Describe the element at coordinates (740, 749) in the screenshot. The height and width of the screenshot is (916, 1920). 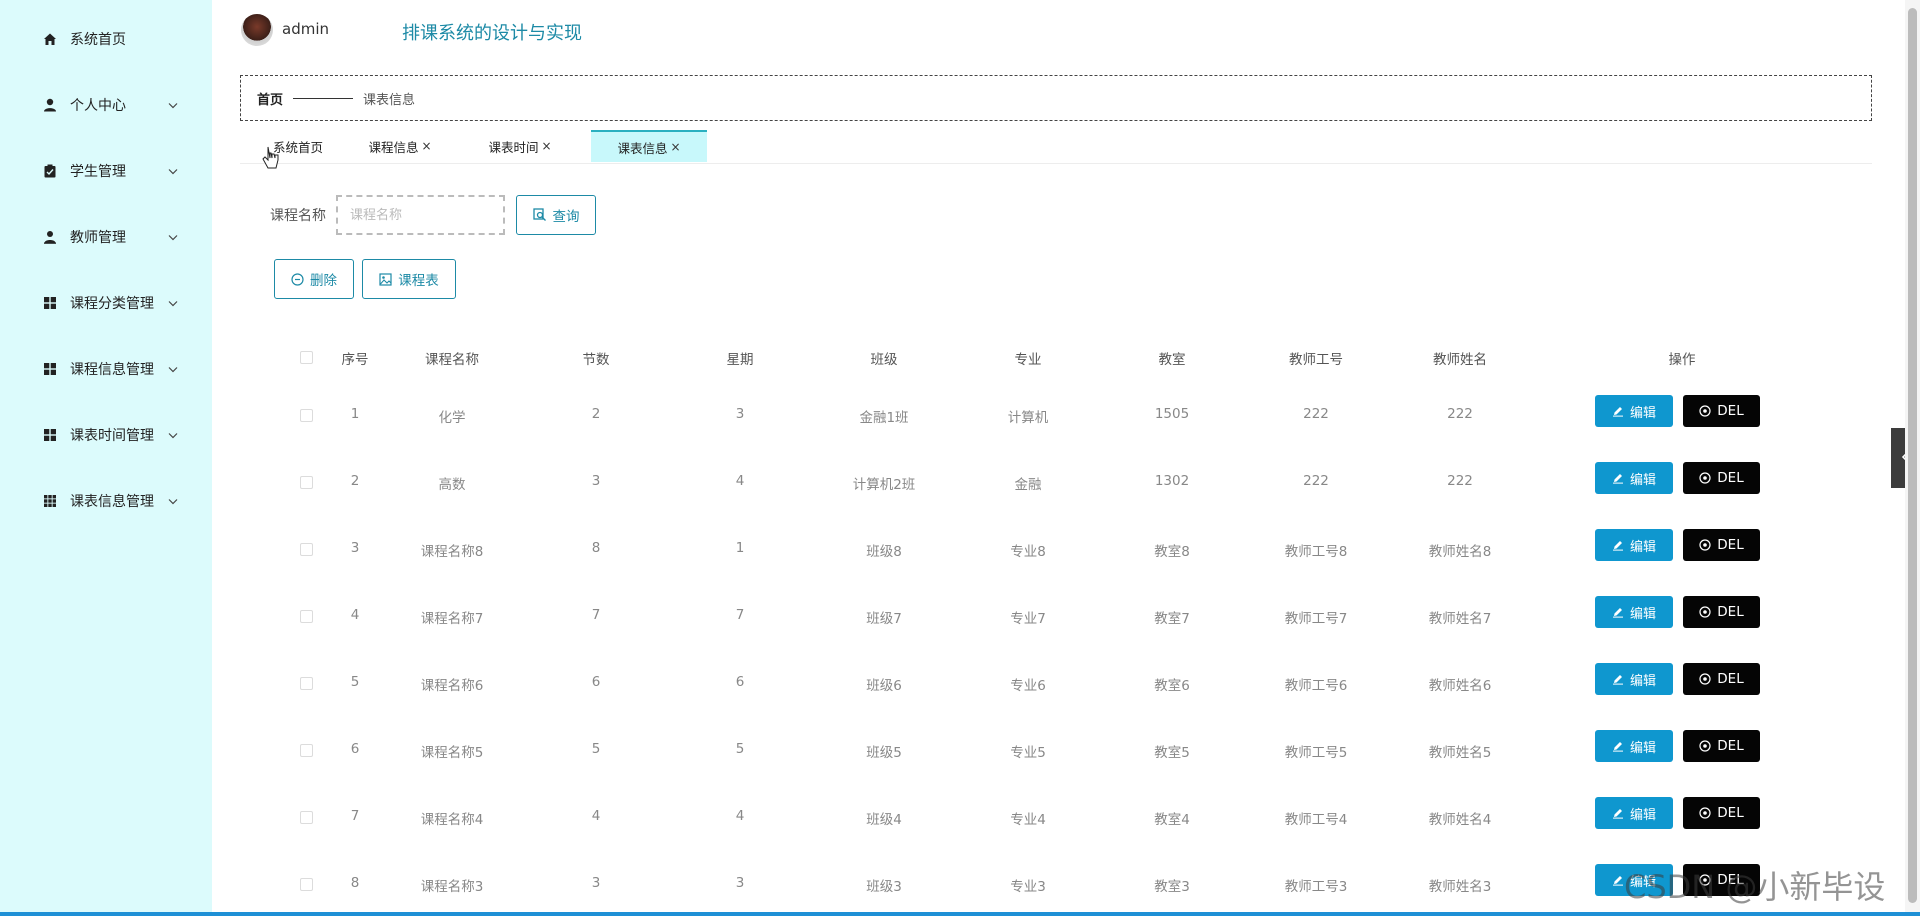
I see `table-cell: 5` at that location.